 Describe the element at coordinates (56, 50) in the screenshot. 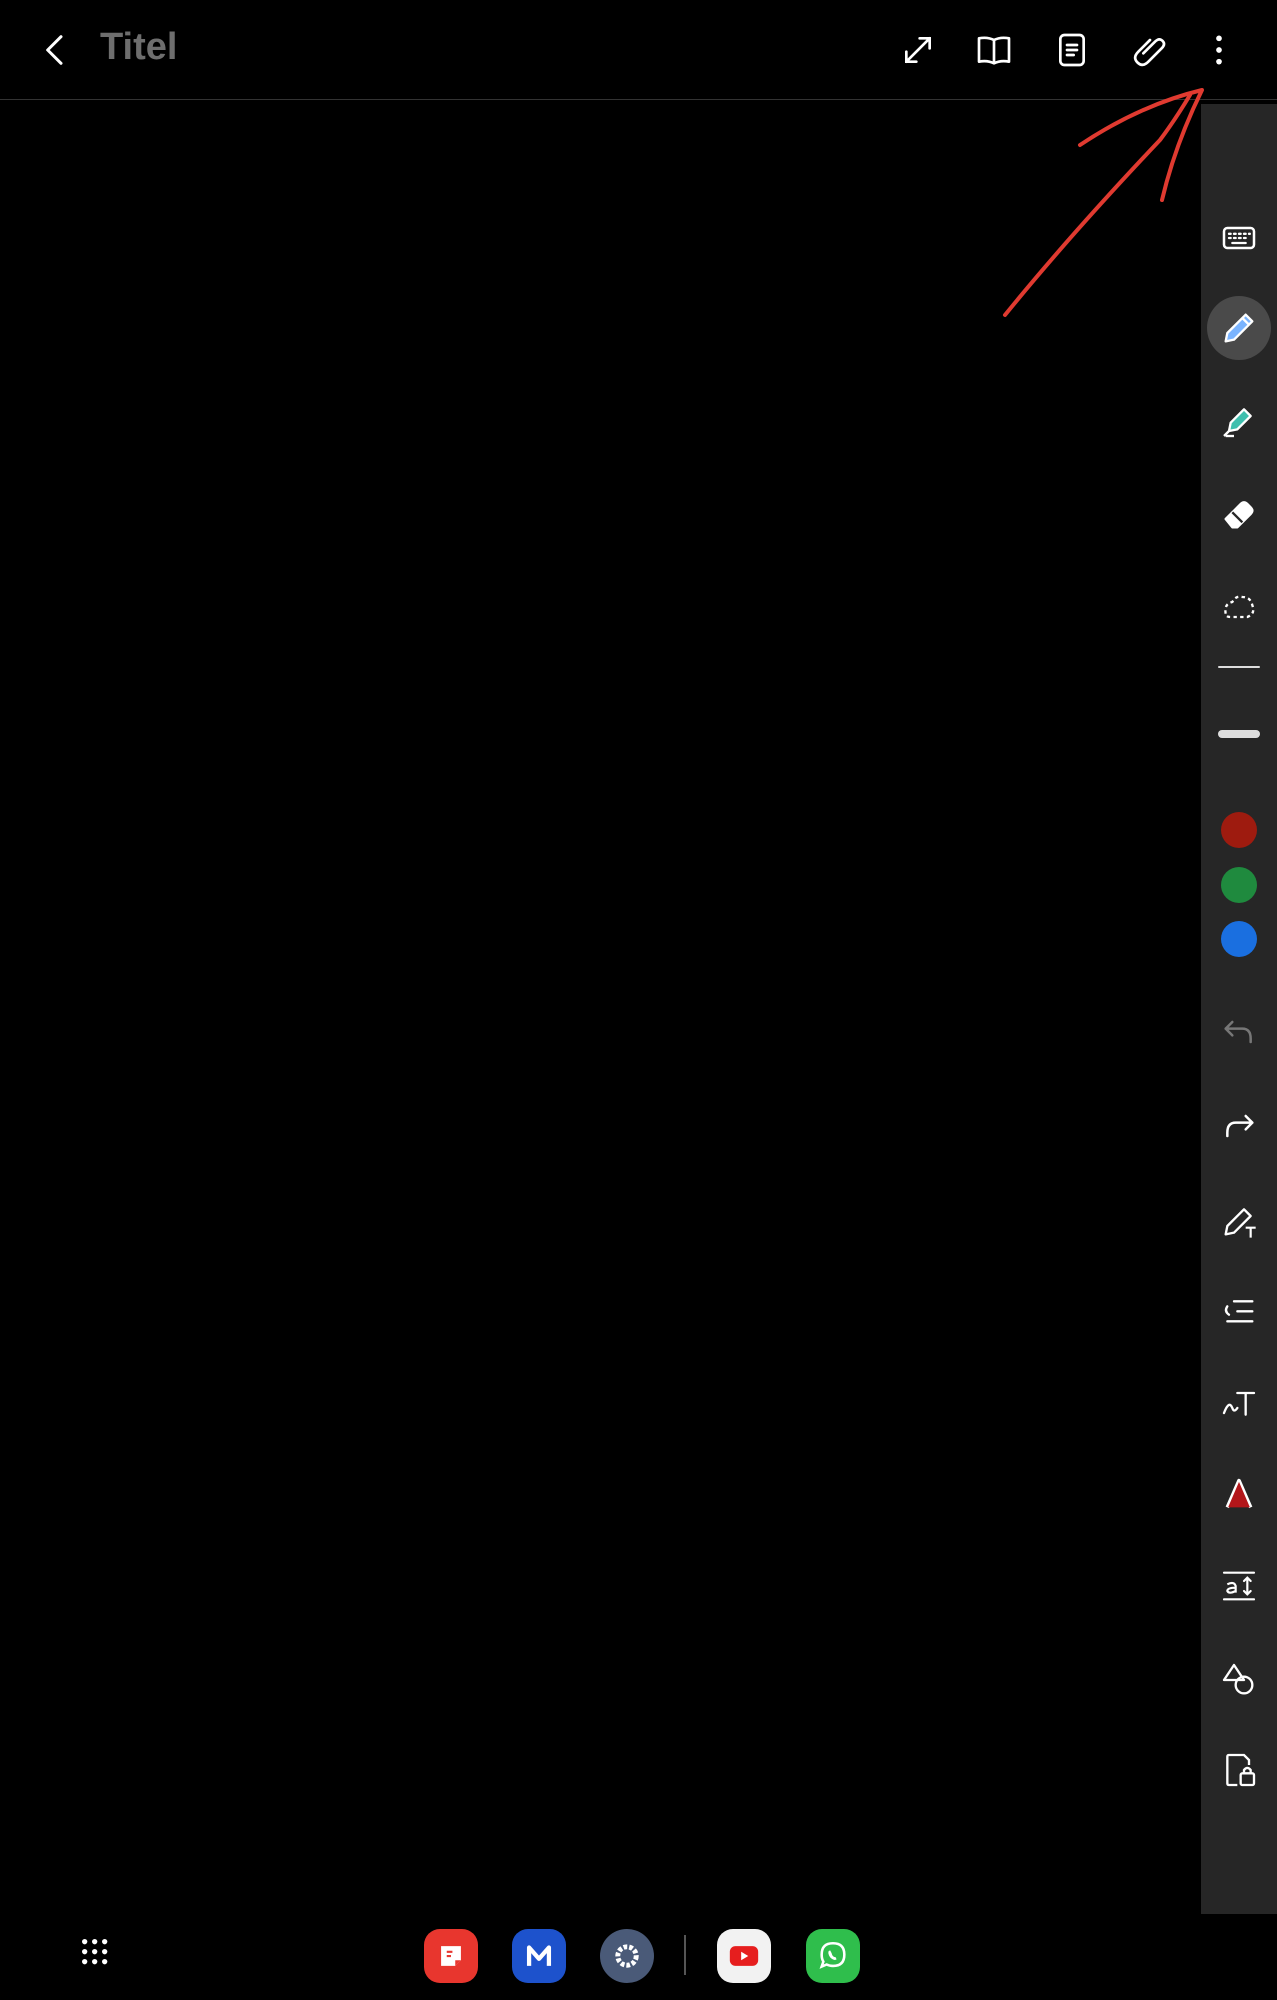

I see `back-arrow-icon` at that location.